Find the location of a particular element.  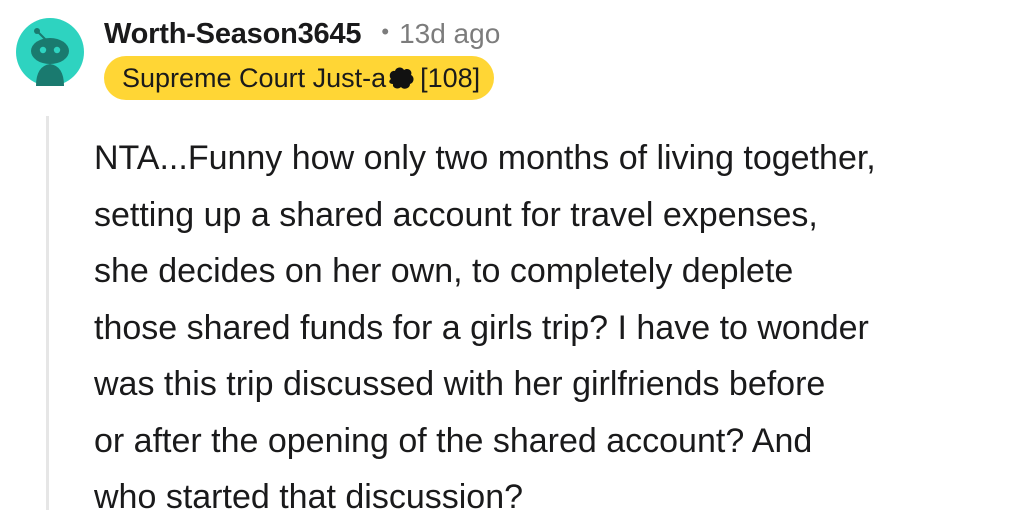

thread-line is located at coordinates (47, 313).